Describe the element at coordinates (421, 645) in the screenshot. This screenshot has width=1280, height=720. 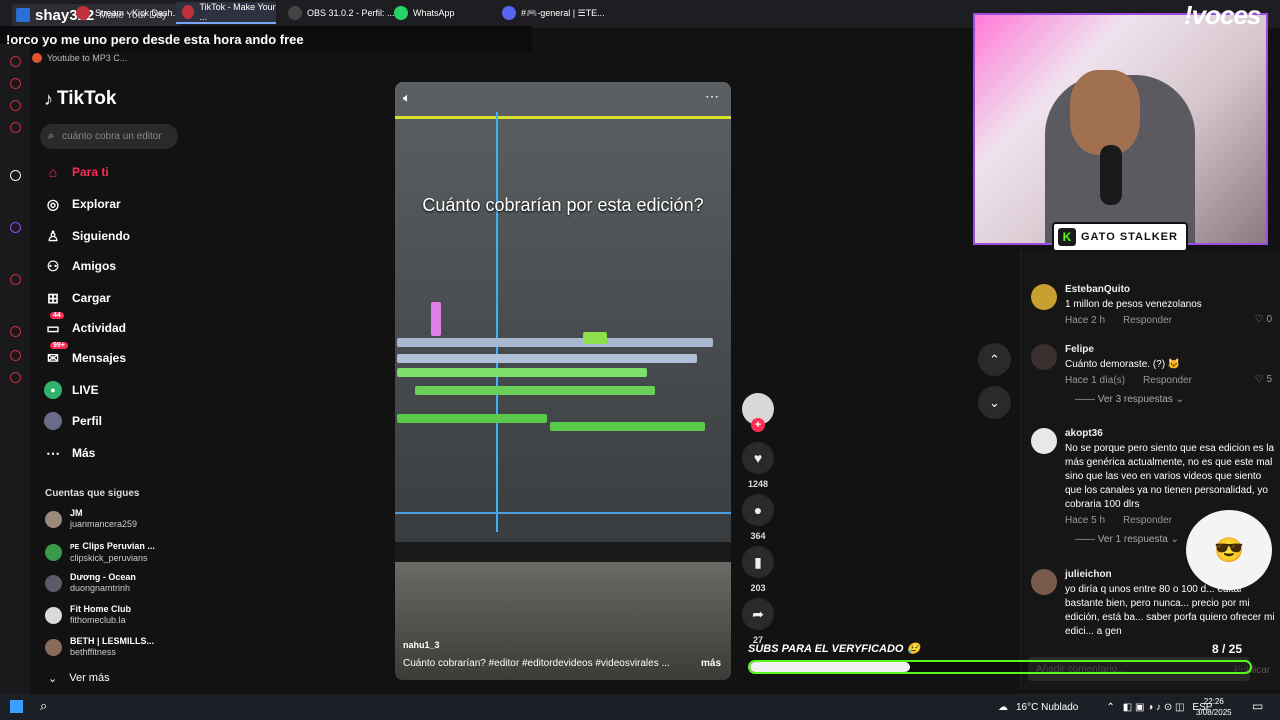
I see `video-author: nahu1_3` at that location.